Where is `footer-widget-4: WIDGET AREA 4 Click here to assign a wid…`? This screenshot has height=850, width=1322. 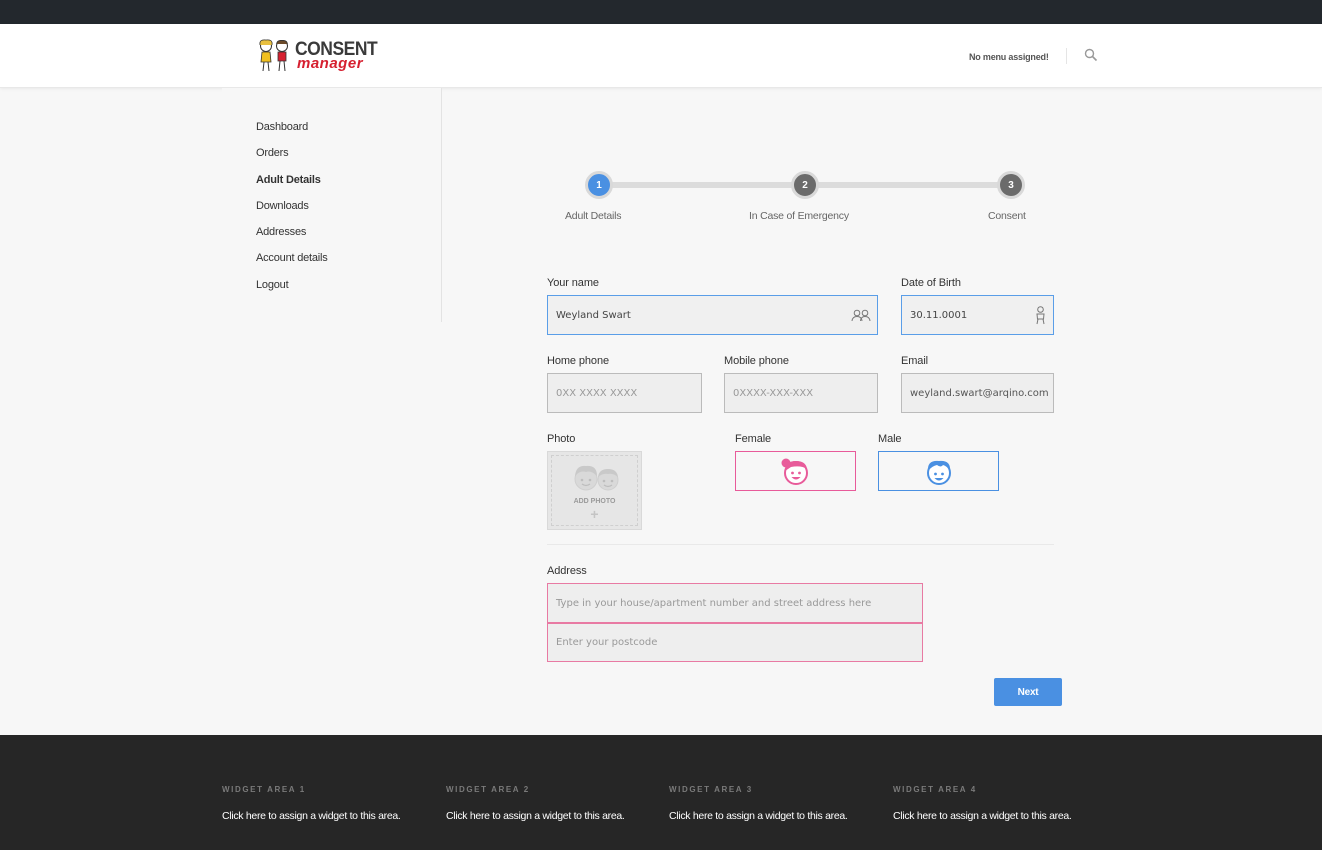
footer-widget-4: WIDGET AREA 4 Click here to assign a wid… is located at coordinates (998, 803).